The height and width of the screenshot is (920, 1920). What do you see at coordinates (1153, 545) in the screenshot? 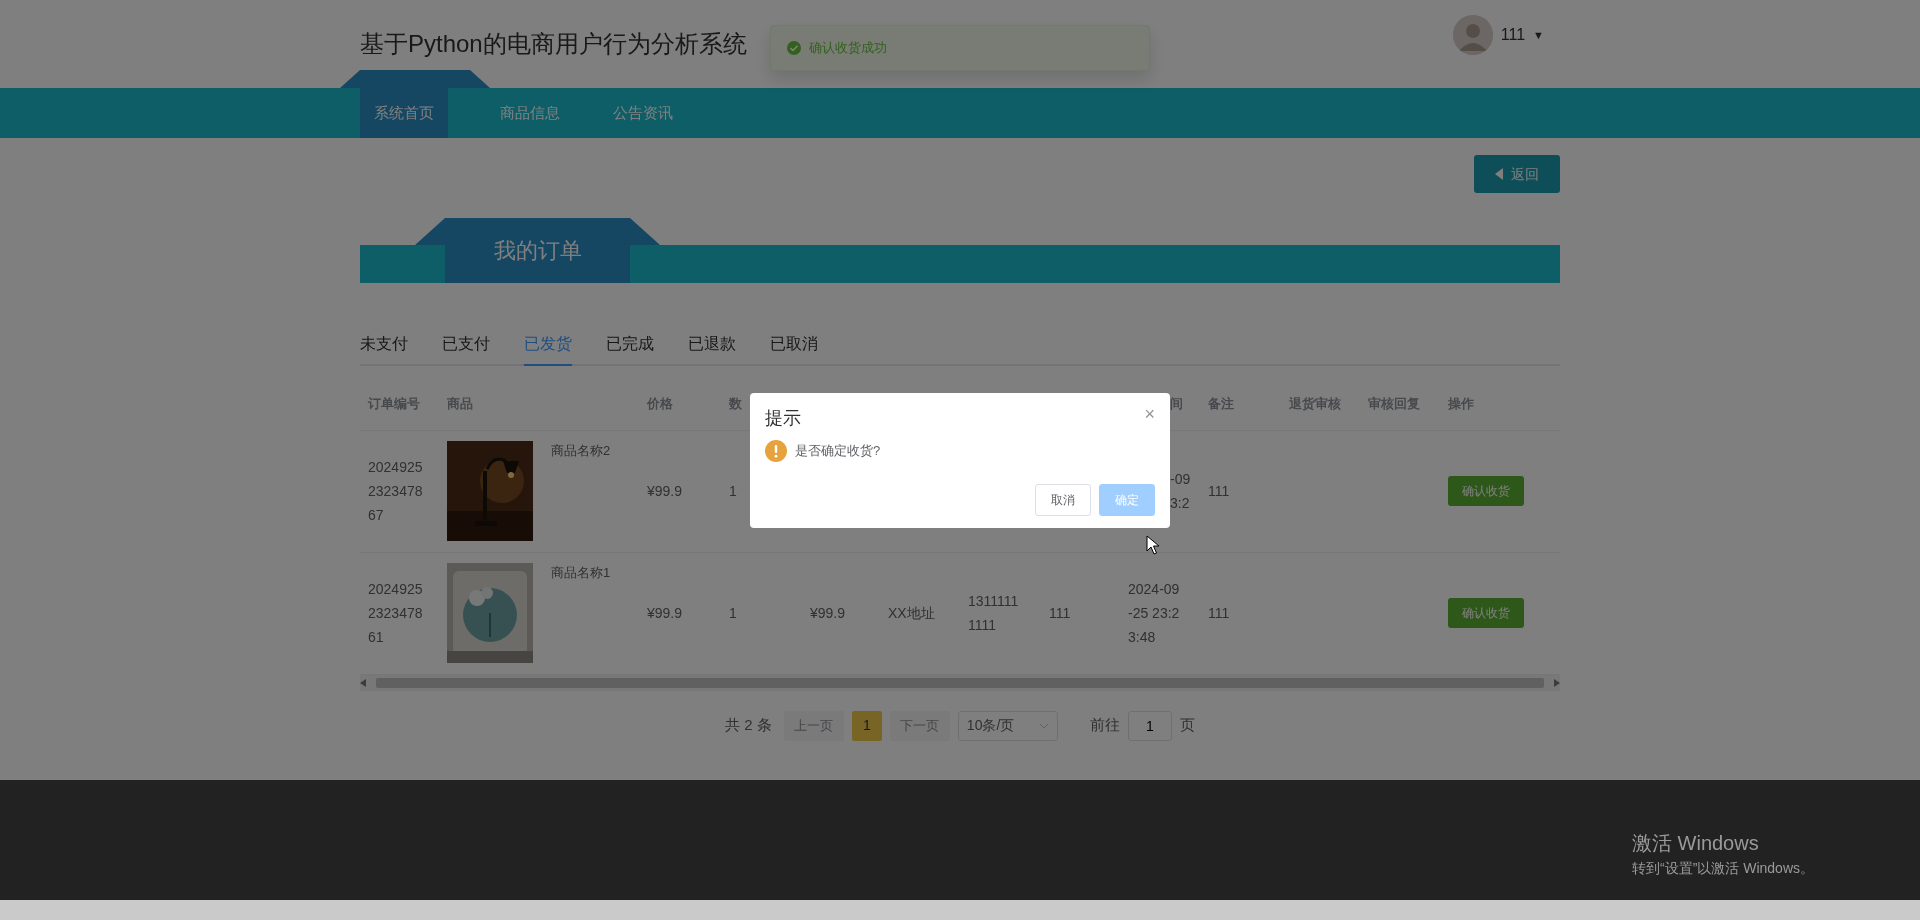
I see `cursor-icon` at bounding box center [1153, 545].